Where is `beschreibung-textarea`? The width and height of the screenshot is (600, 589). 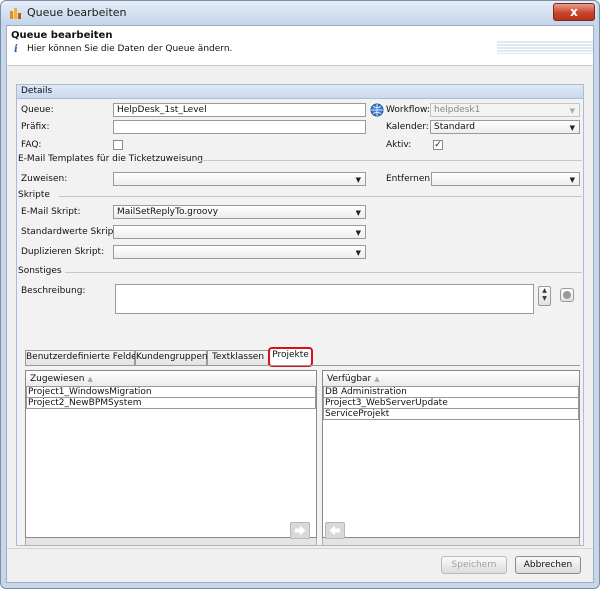
beschreibung-textarea is located at coordinates (324, 299).